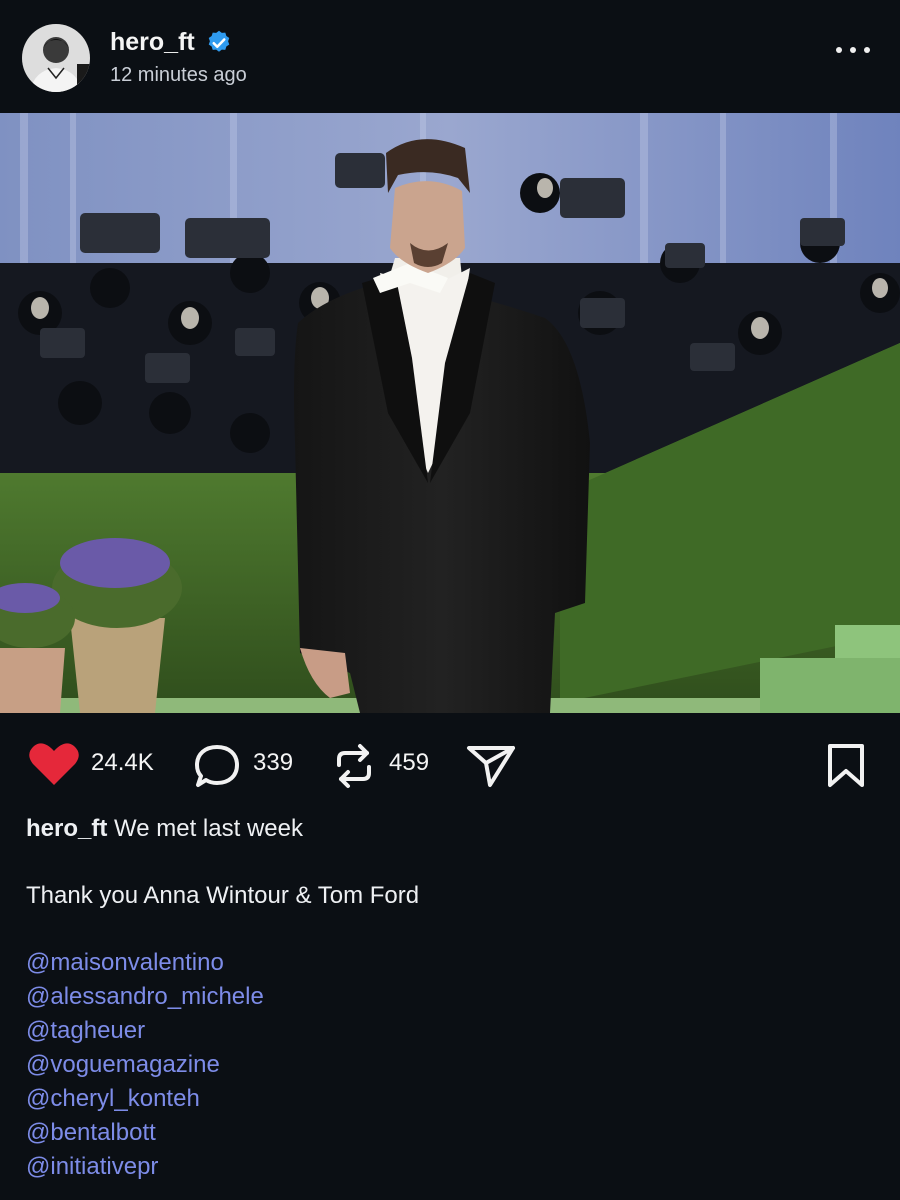  What do you see at coordinates (208, 828) in the screenshot?
I see `caption-text: We met last week` at bounding box center [208, 828].